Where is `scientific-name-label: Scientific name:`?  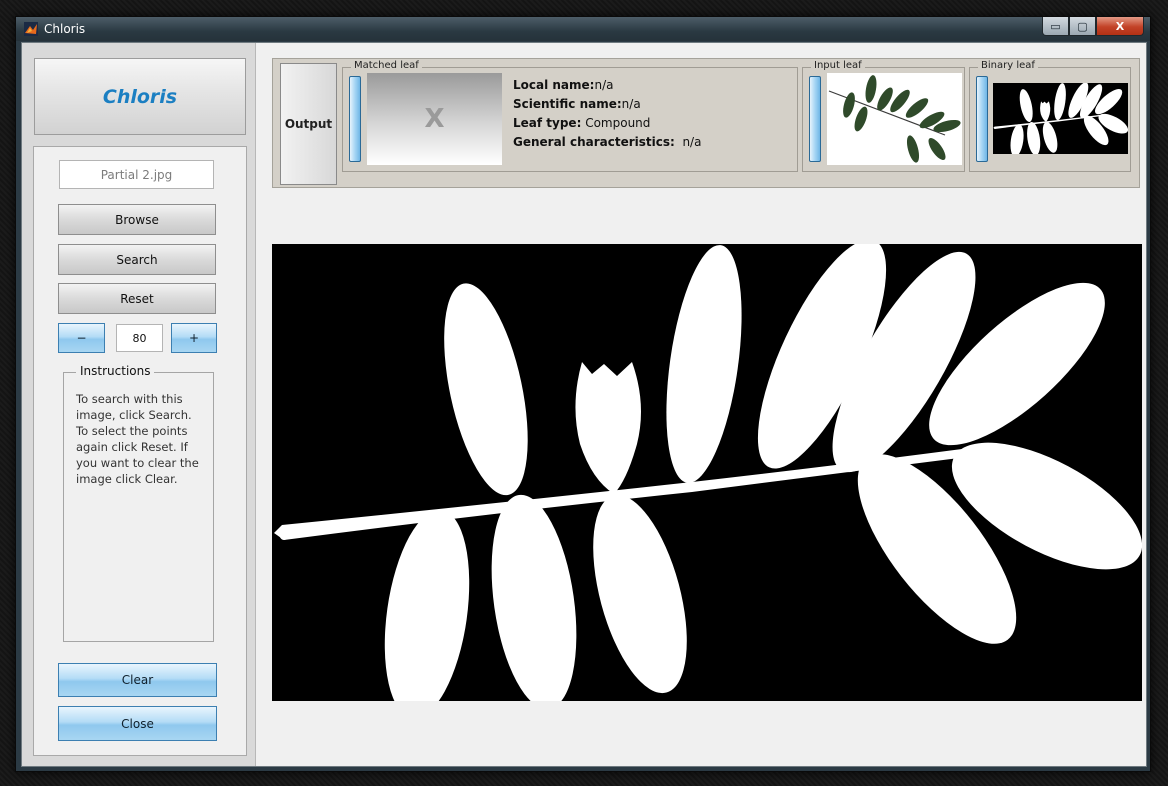 scientific-name-label: Scientific name: is located at coordinates (567, 104).